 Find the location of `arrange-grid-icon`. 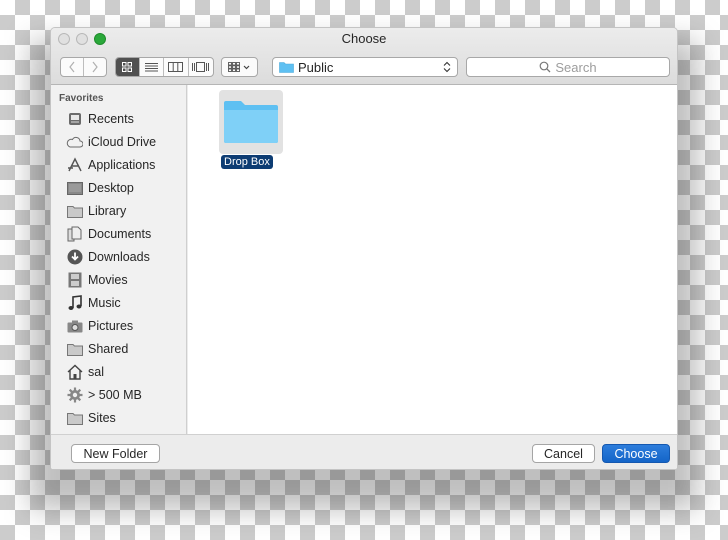

arrange-grid-icon is located at coordinates (238, 67).